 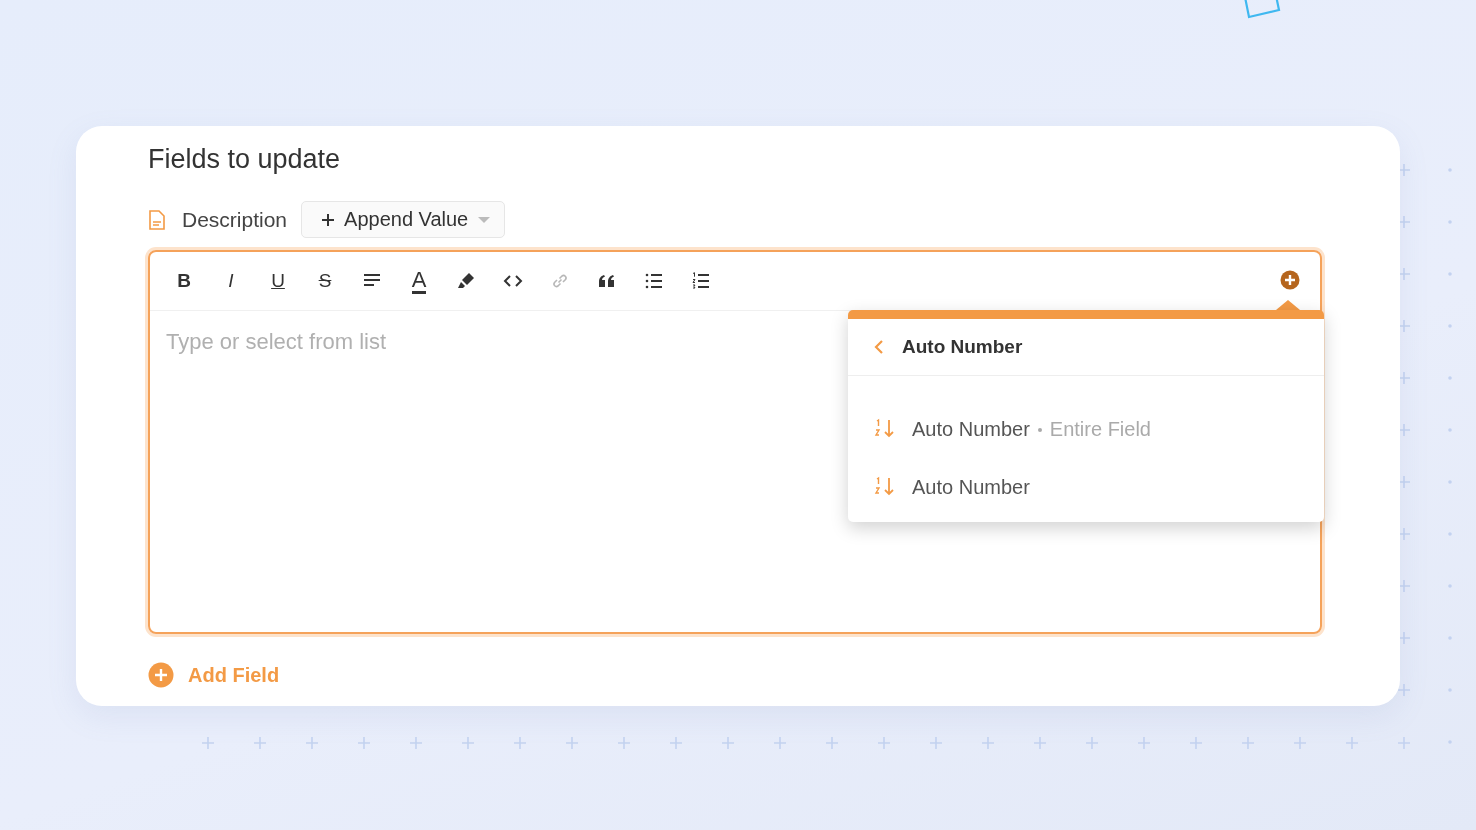 What do you see at coordinates (328, 219) in the screenshot?
I see `plus-icon` at bounding box center [328, 219].